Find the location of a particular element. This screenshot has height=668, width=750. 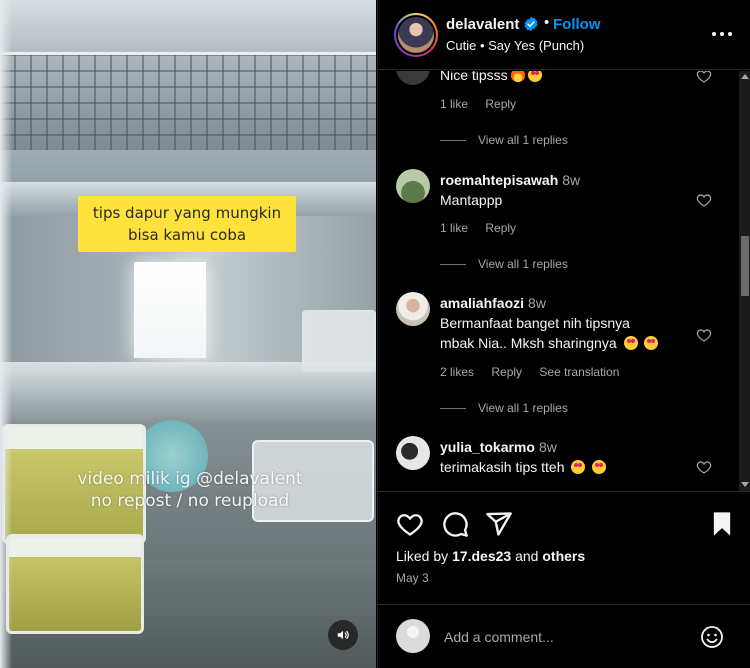

liked-by-text: Liked by 17.des23 and others is located at coordinates (491, 556).